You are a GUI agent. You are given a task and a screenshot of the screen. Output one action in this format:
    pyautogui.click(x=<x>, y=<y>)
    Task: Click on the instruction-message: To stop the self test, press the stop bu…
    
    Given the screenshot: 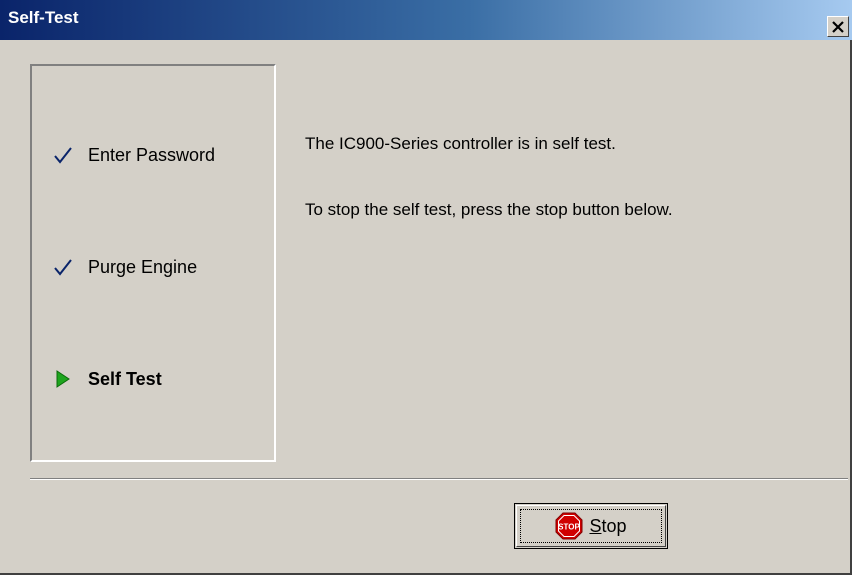 What is the action you would take?
    pyautogui.click(x=489, y=209)
    